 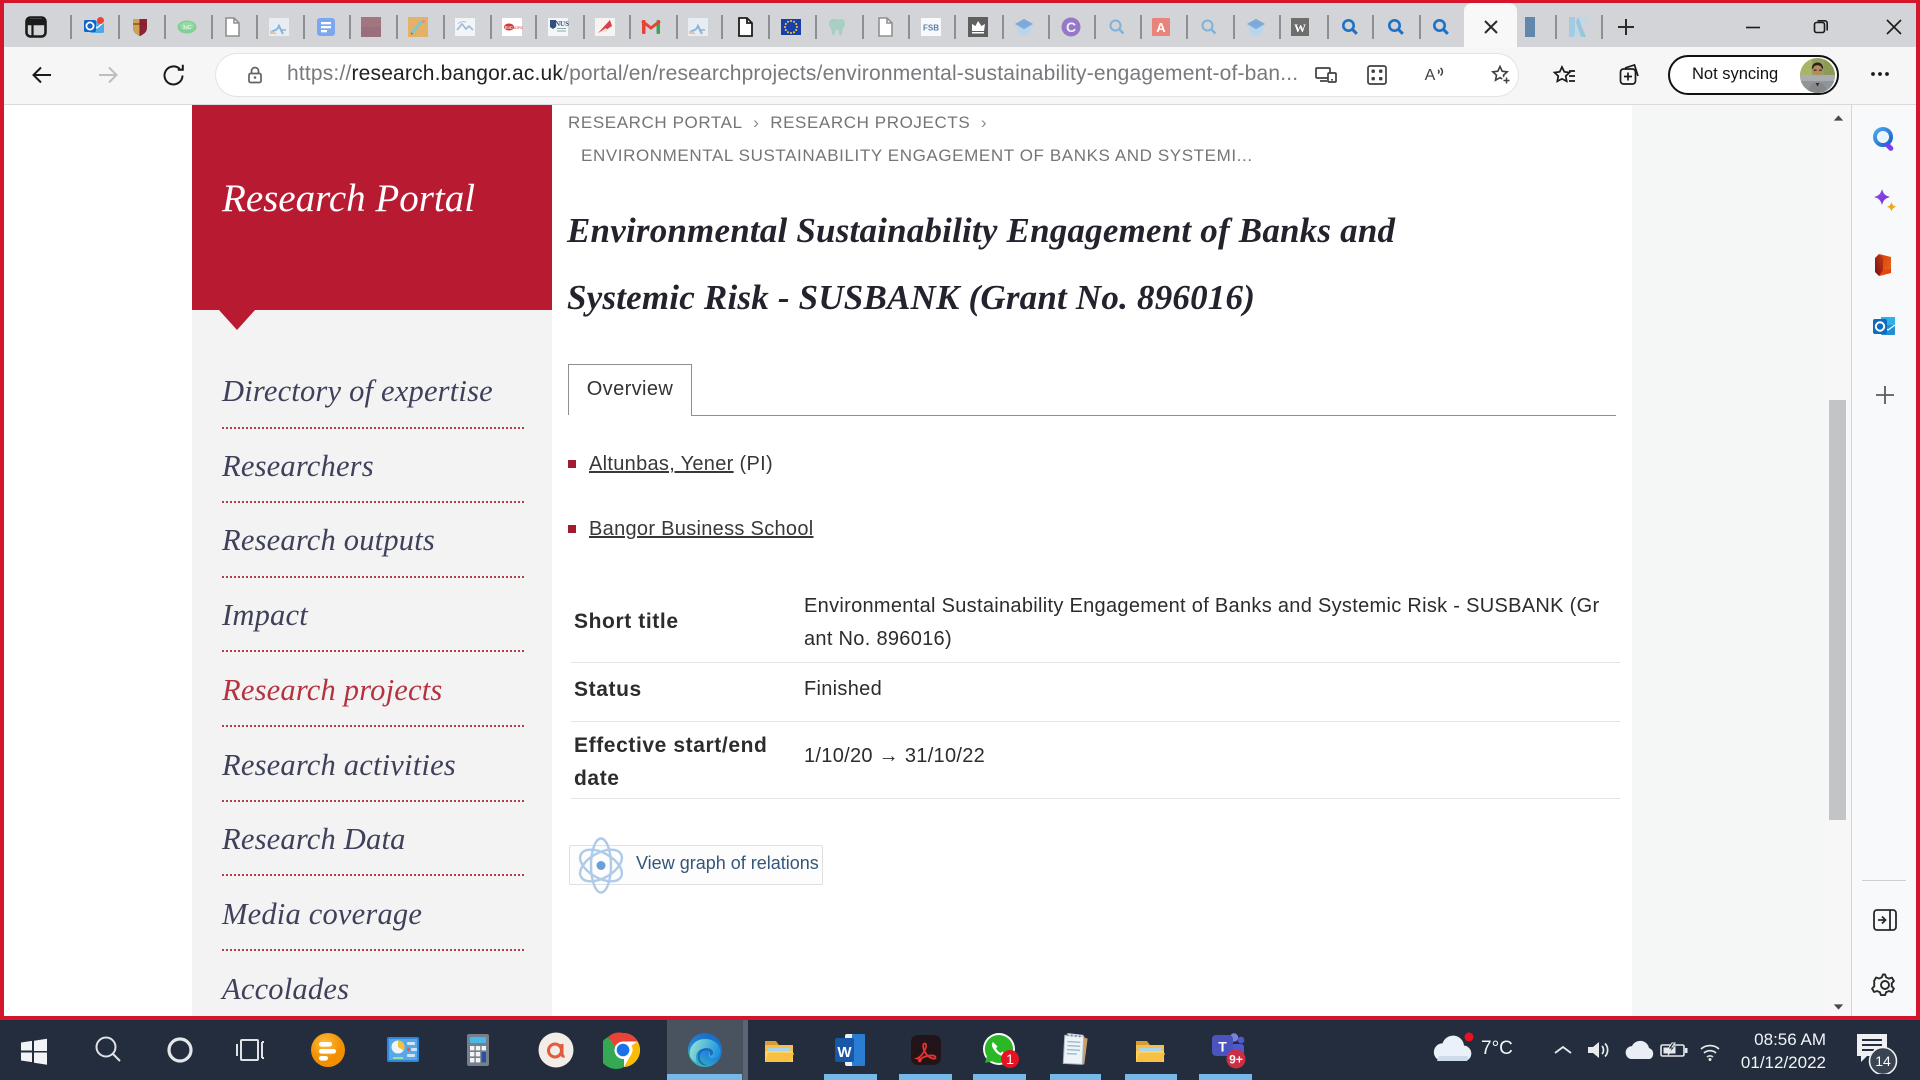 I want to click on svg-text: 14, so click(x=1883, y=1061).